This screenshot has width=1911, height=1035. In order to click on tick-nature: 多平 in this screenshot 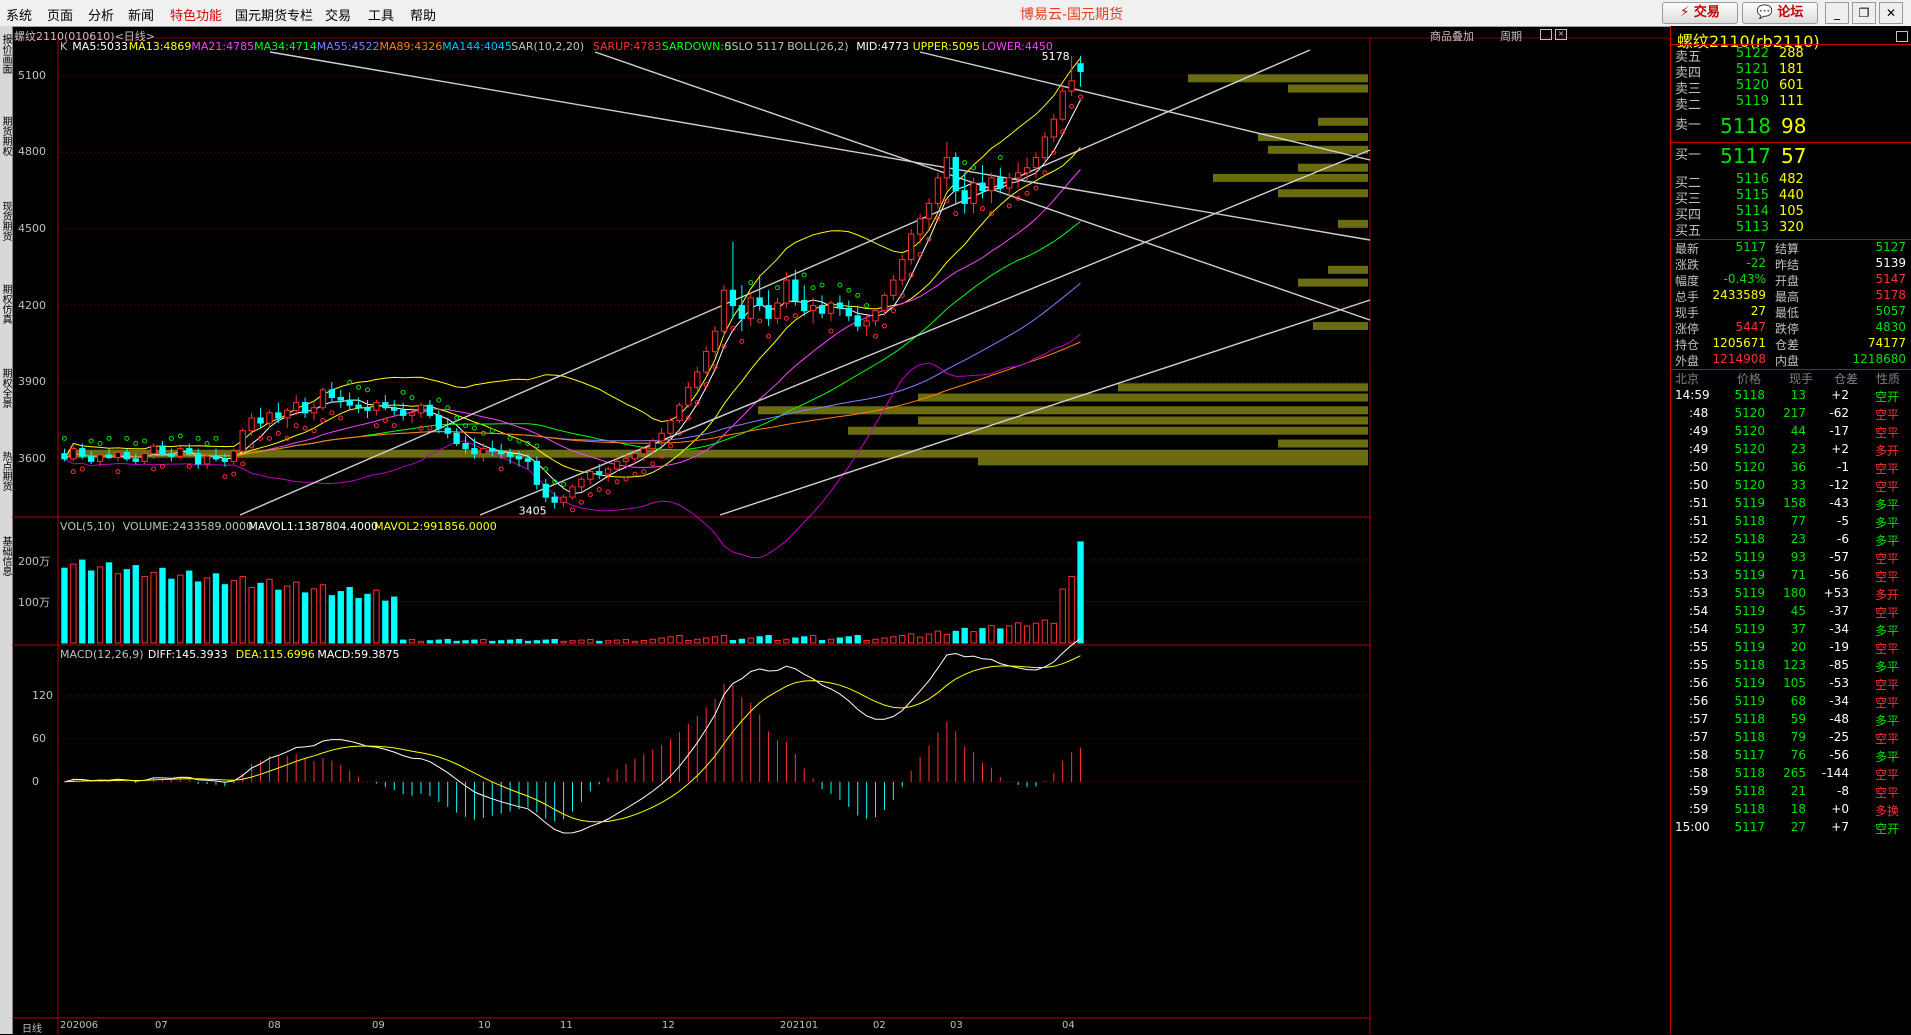, I will do `click(1887, 721)`.